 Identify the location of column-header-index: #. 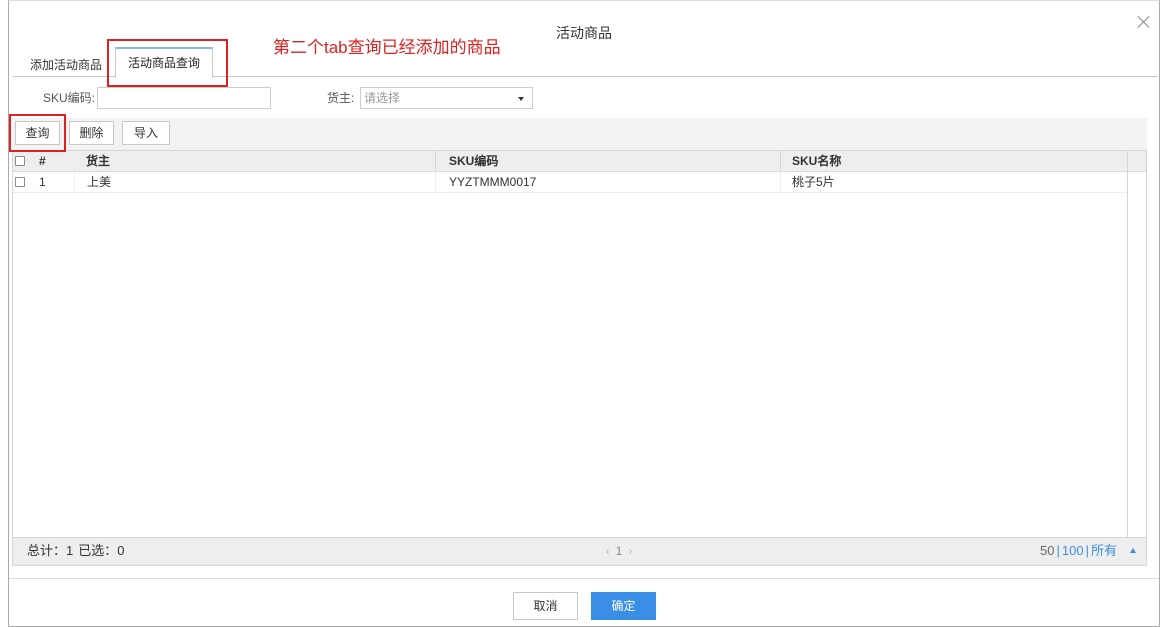
(42, 161).